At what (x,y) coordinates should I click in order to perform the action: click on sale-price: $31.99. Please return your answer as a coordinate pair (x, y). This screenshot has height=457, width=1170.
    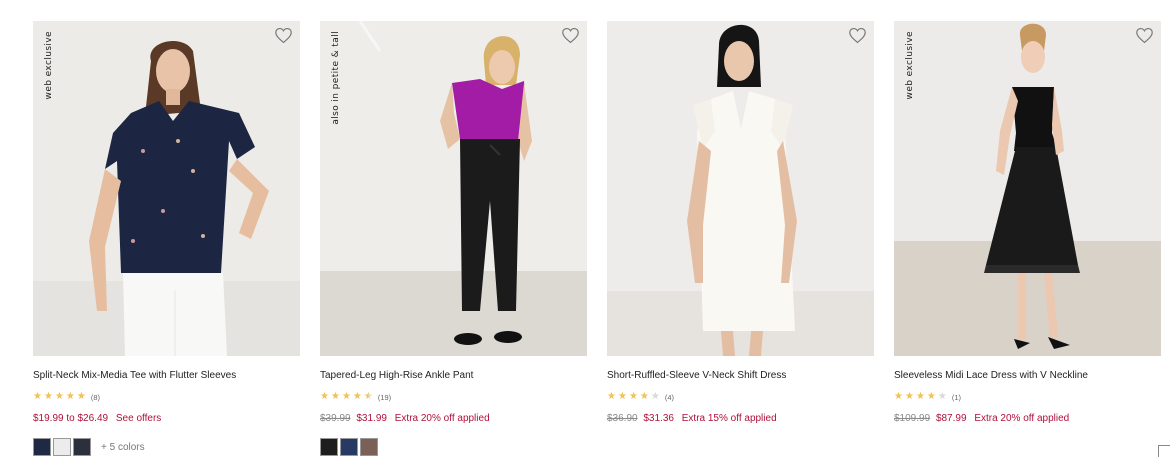
    Looking at the image, I should click on (371, 418).